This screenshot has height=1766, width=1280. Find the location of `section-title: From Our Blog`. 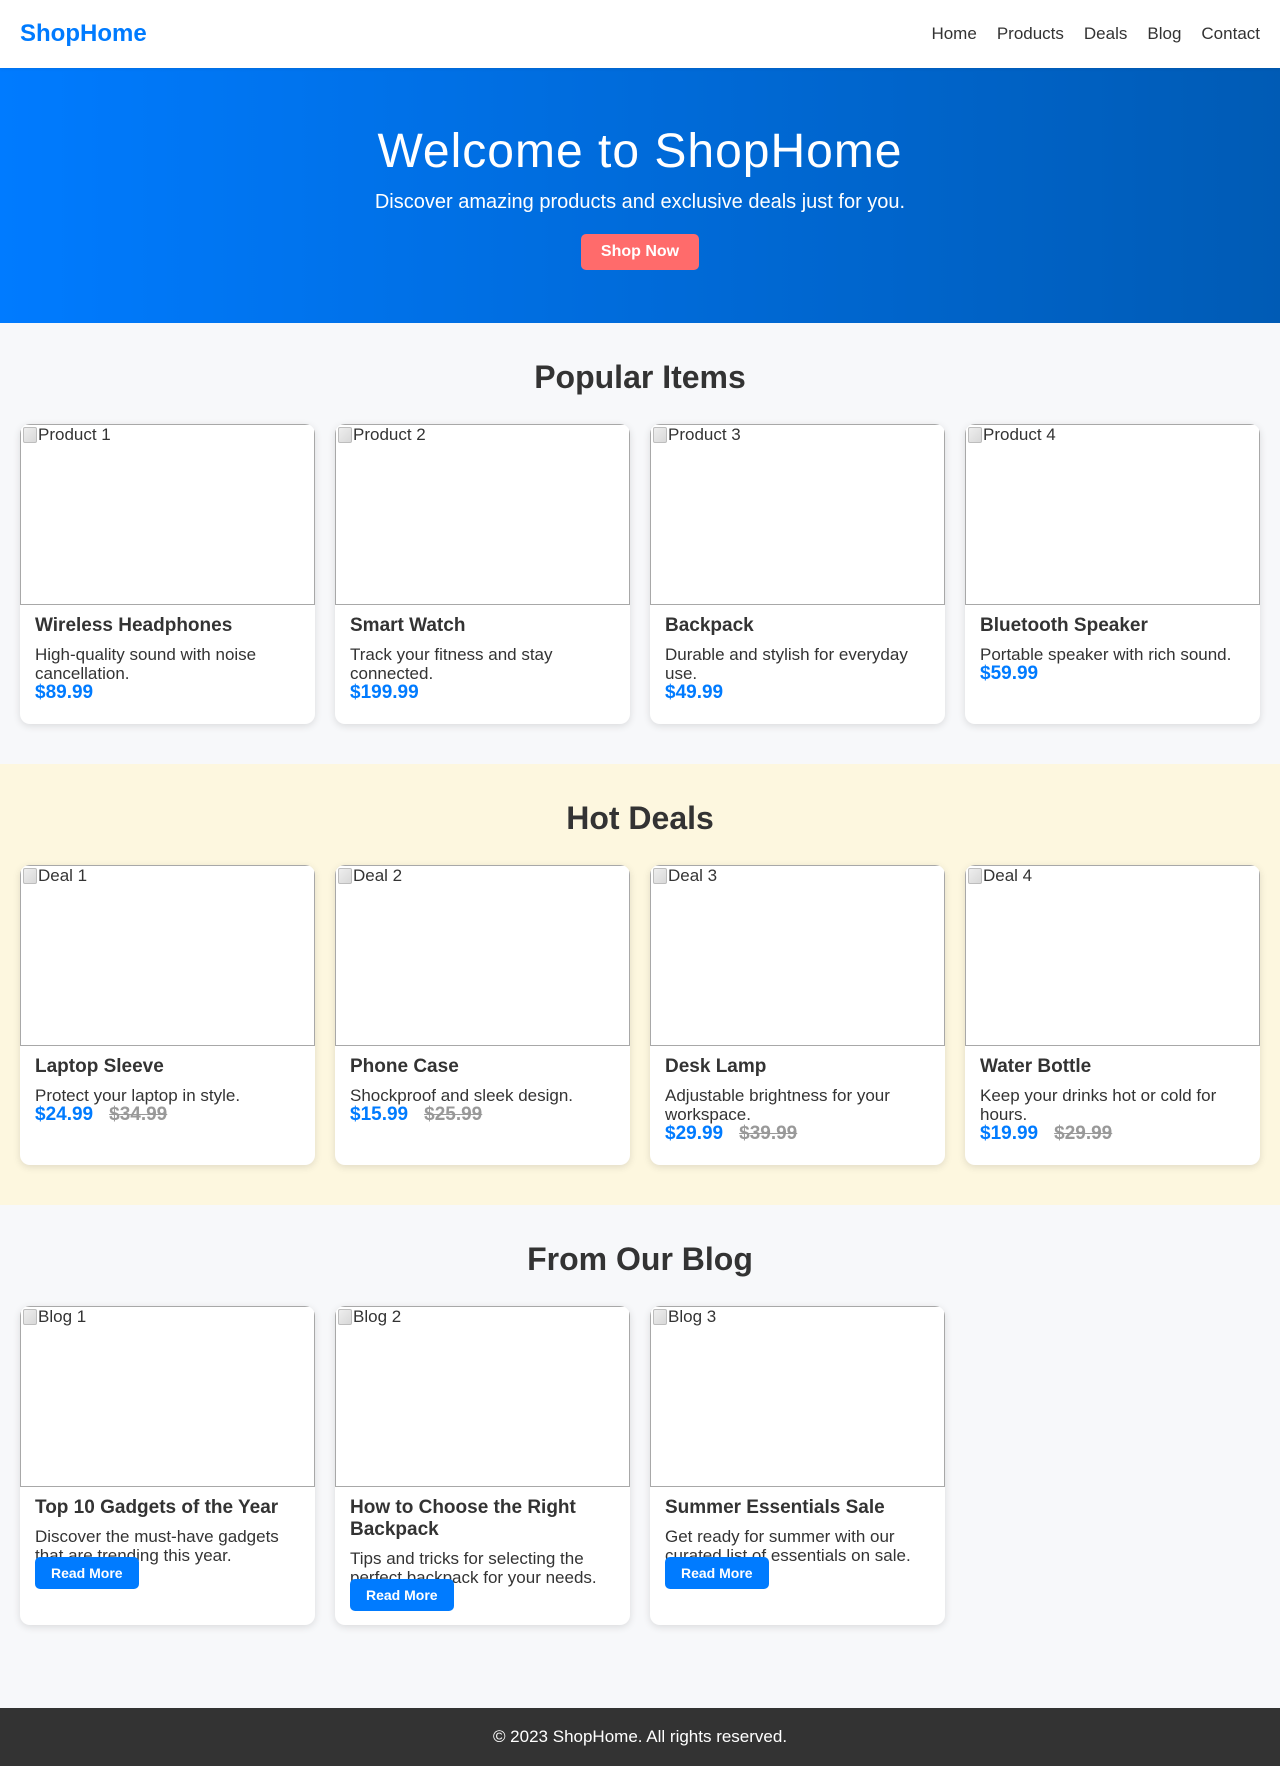

section-title: From Our Blog is located at coordinates (640, 1259).